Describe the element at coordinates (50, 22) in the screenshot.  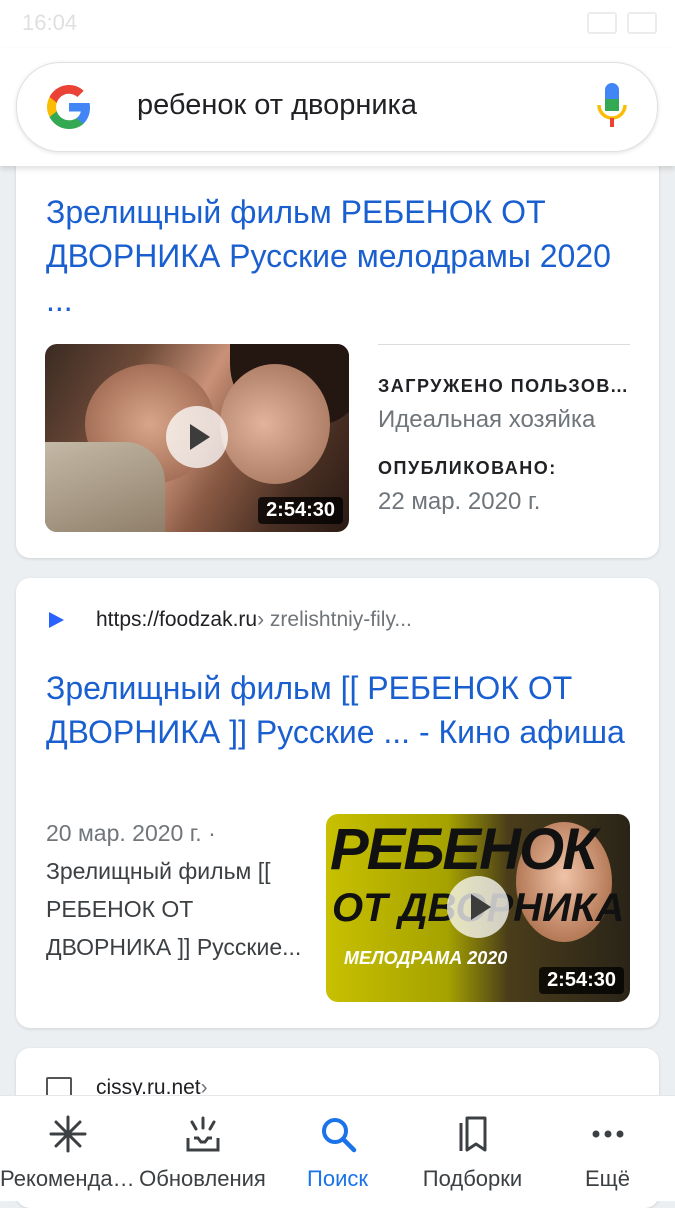
I see `status-time: 16:04` at that location.